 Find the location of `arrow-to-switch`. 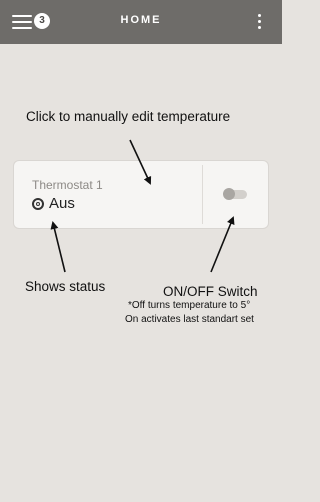

arrow-to-switch is located at coordinates (222, 244).